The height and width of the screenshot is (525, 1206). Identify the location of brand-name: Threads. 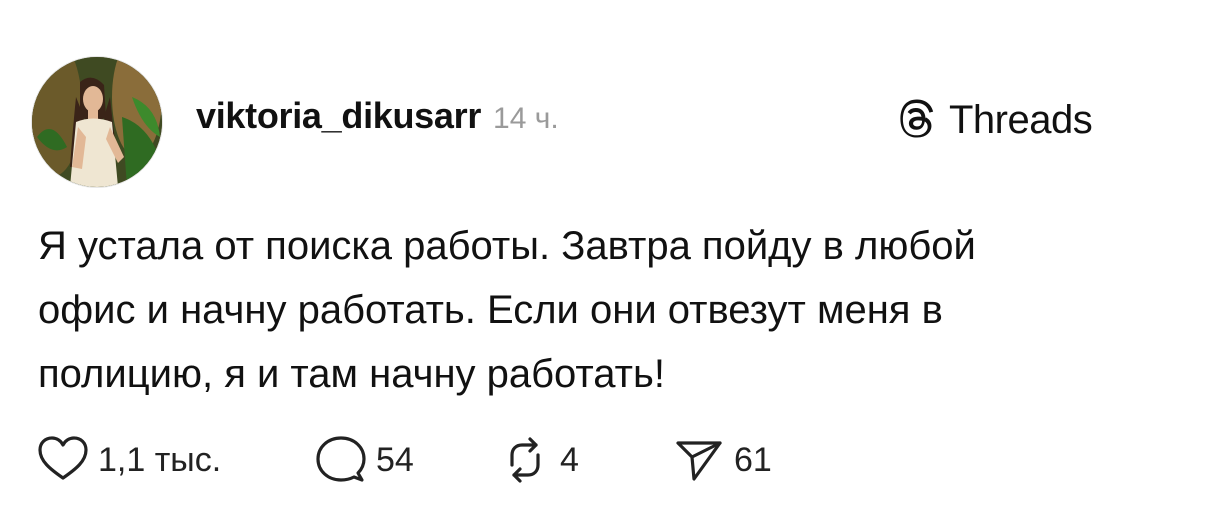
(1021, 119).